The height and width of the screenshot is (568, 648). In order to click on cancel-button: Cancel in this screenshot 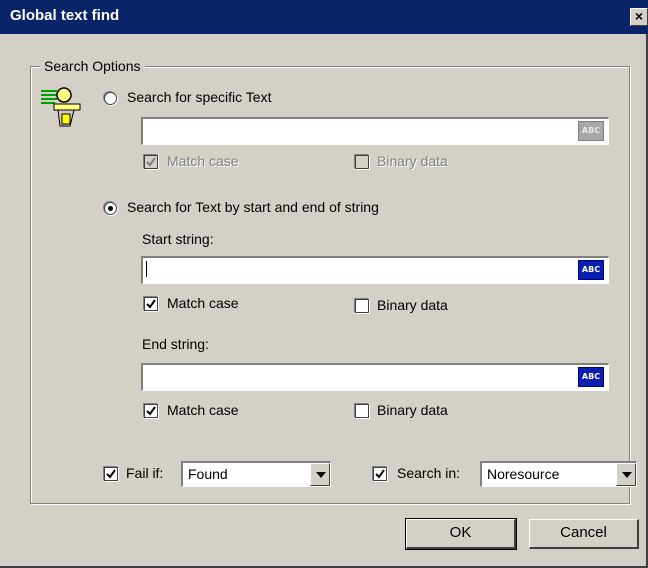, I will do `click(584, 534)`.